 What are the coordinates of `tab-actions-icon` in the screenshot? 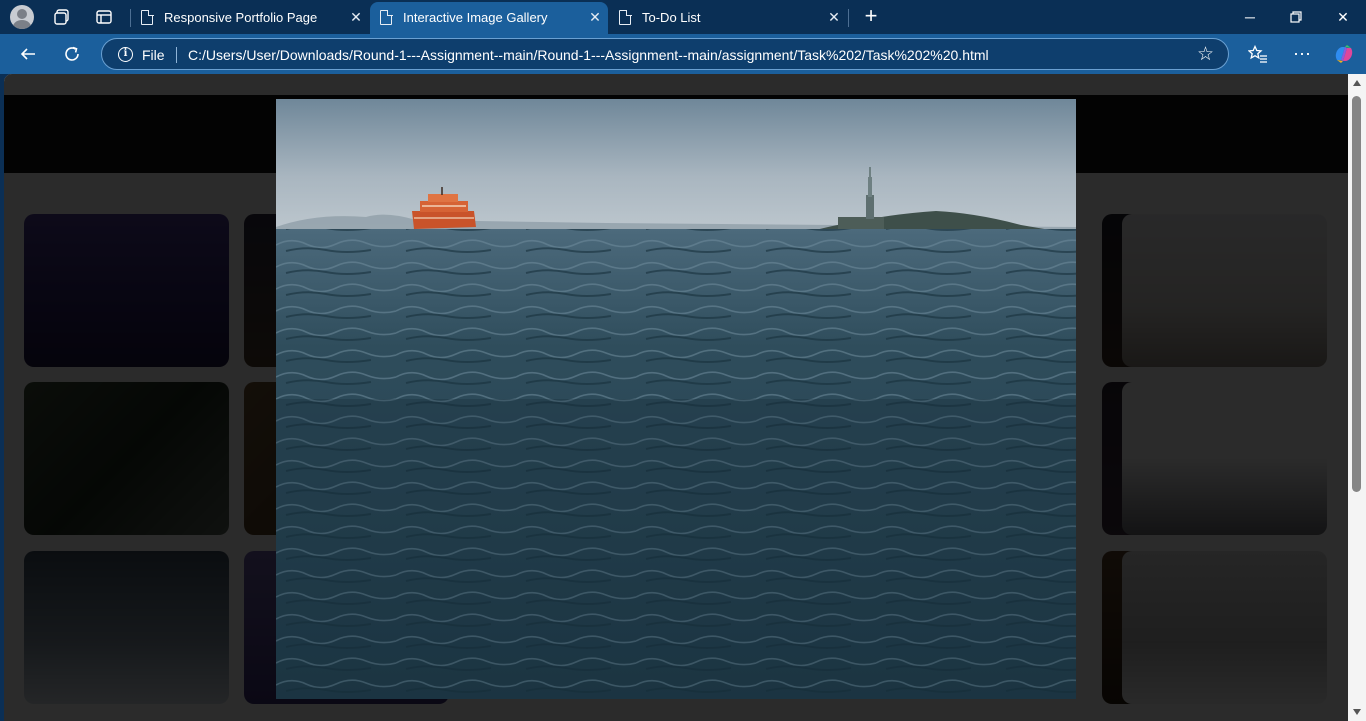 It's located at (104, 17).